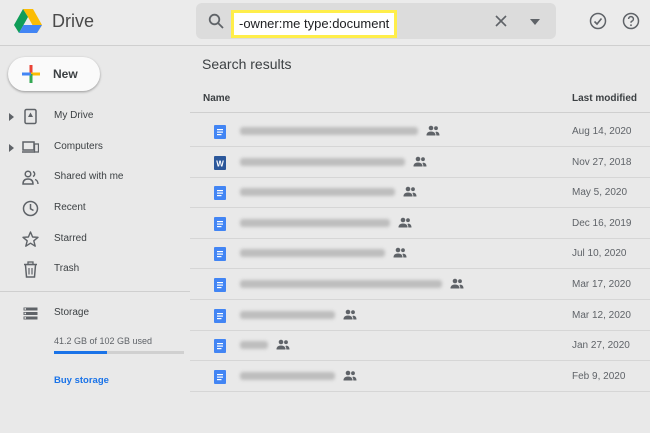 This screenshot has height=433, width=650. Describe the element at coordinates (420, 193) in the screenshot. I see `table-row: May 5, 2020` at that location.